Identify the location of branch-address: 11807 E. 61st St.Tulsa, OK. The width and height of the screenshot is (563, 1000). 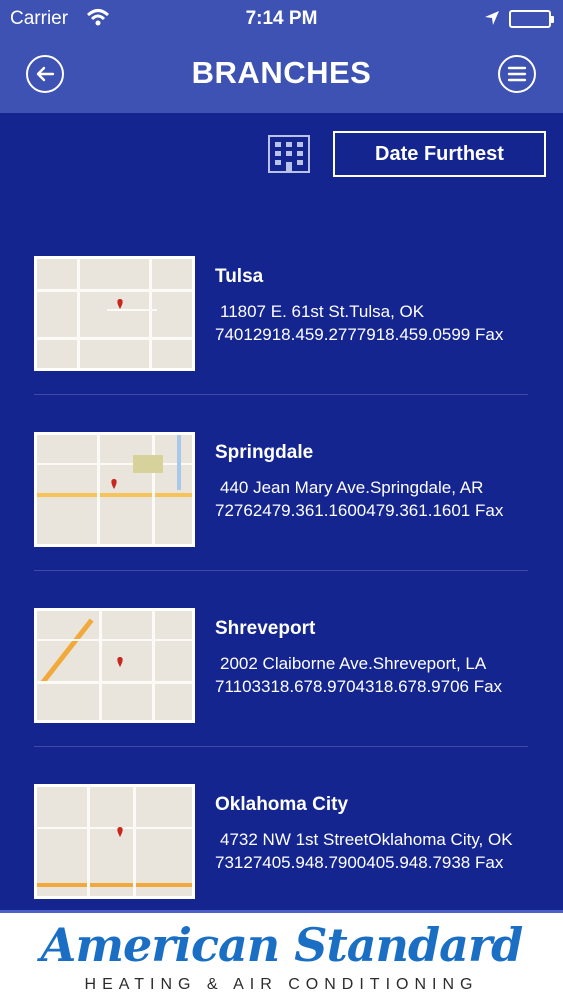
(322, 311).